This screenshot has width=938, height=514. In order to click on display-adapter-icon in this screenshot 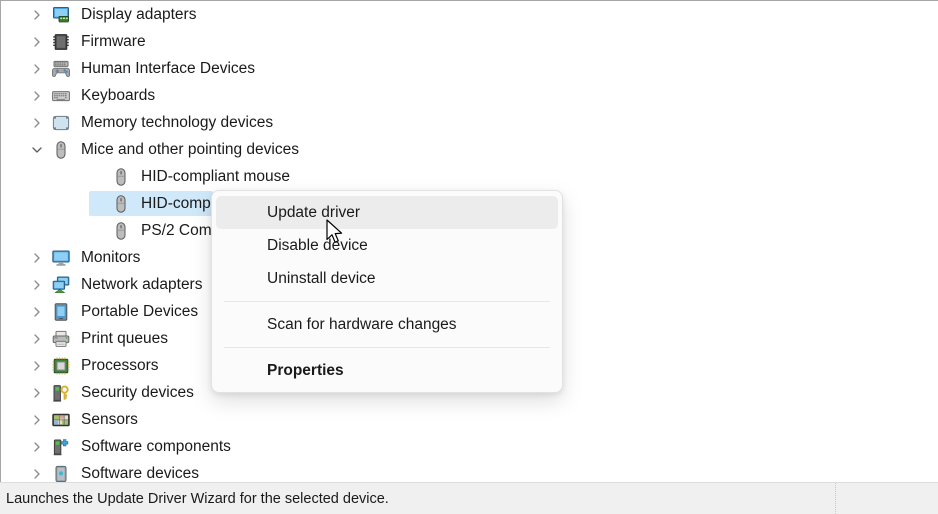, I will do `click(61, 15)`.